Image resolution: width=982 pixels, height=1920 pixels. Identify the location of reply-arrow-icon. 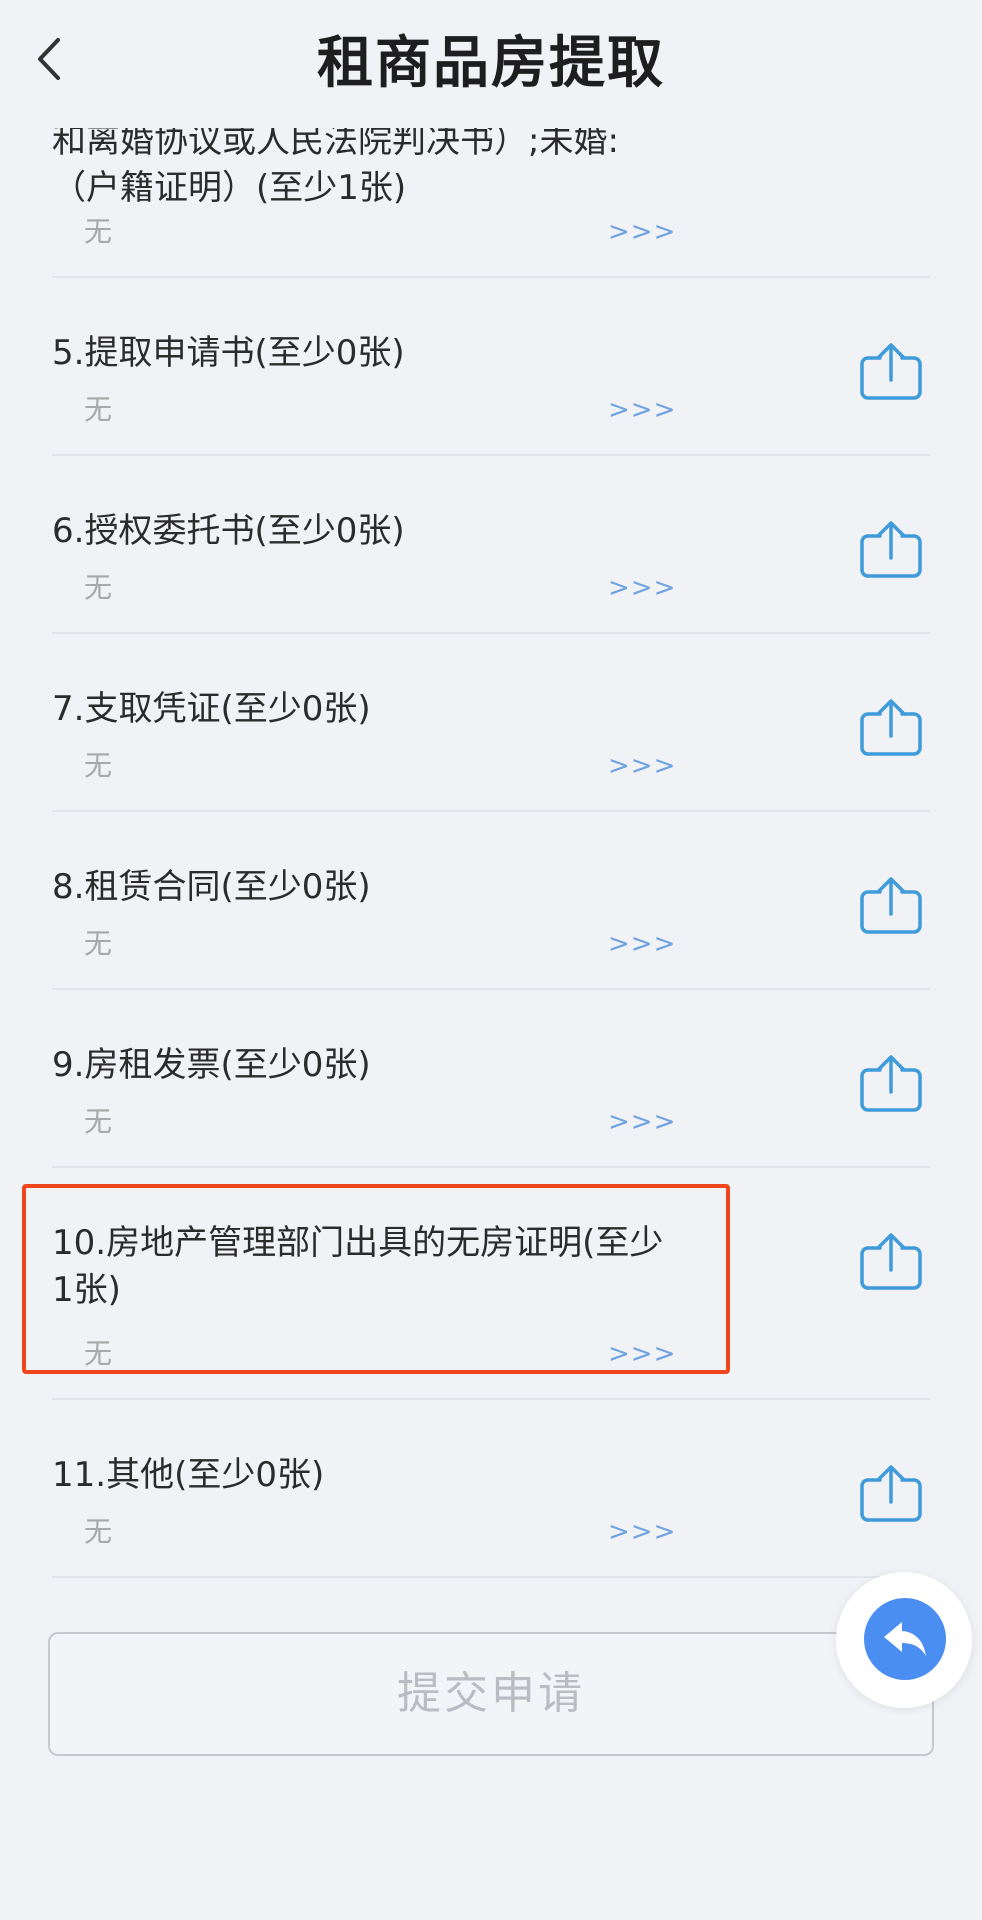
(905, 1639).